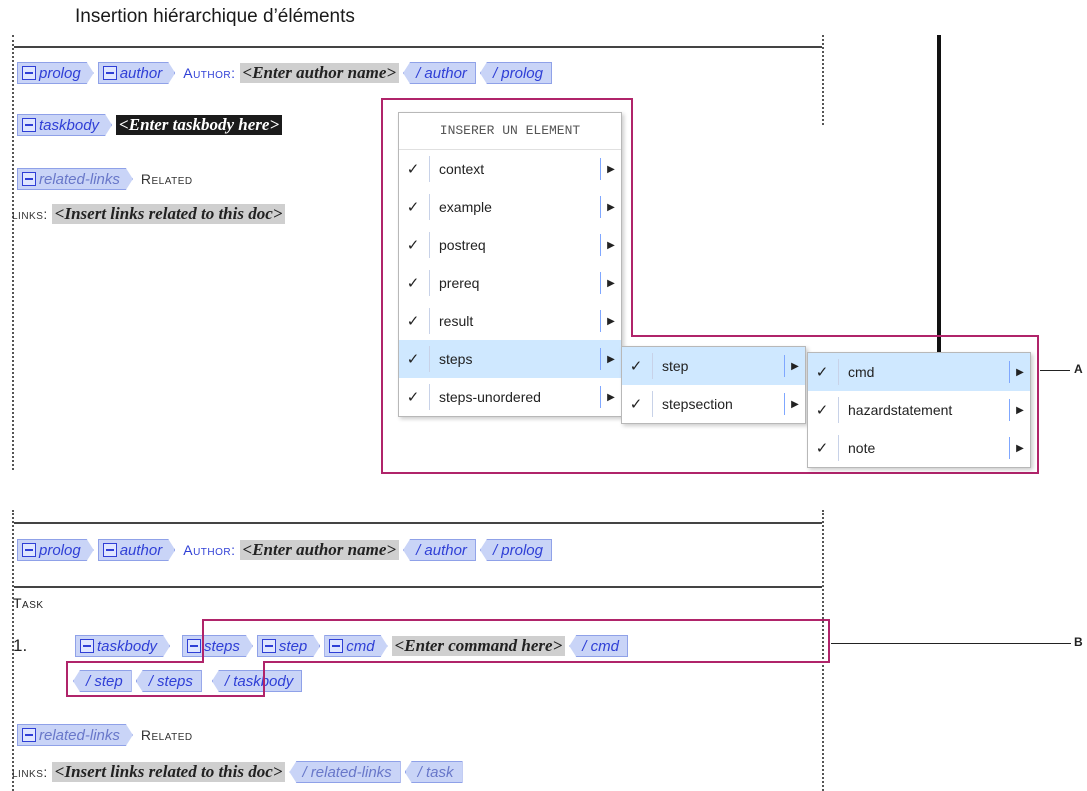  What do you see at coordinates (951, 643) in the screenshot?
I see `callout-b-line` at bounding box center [951, 643].